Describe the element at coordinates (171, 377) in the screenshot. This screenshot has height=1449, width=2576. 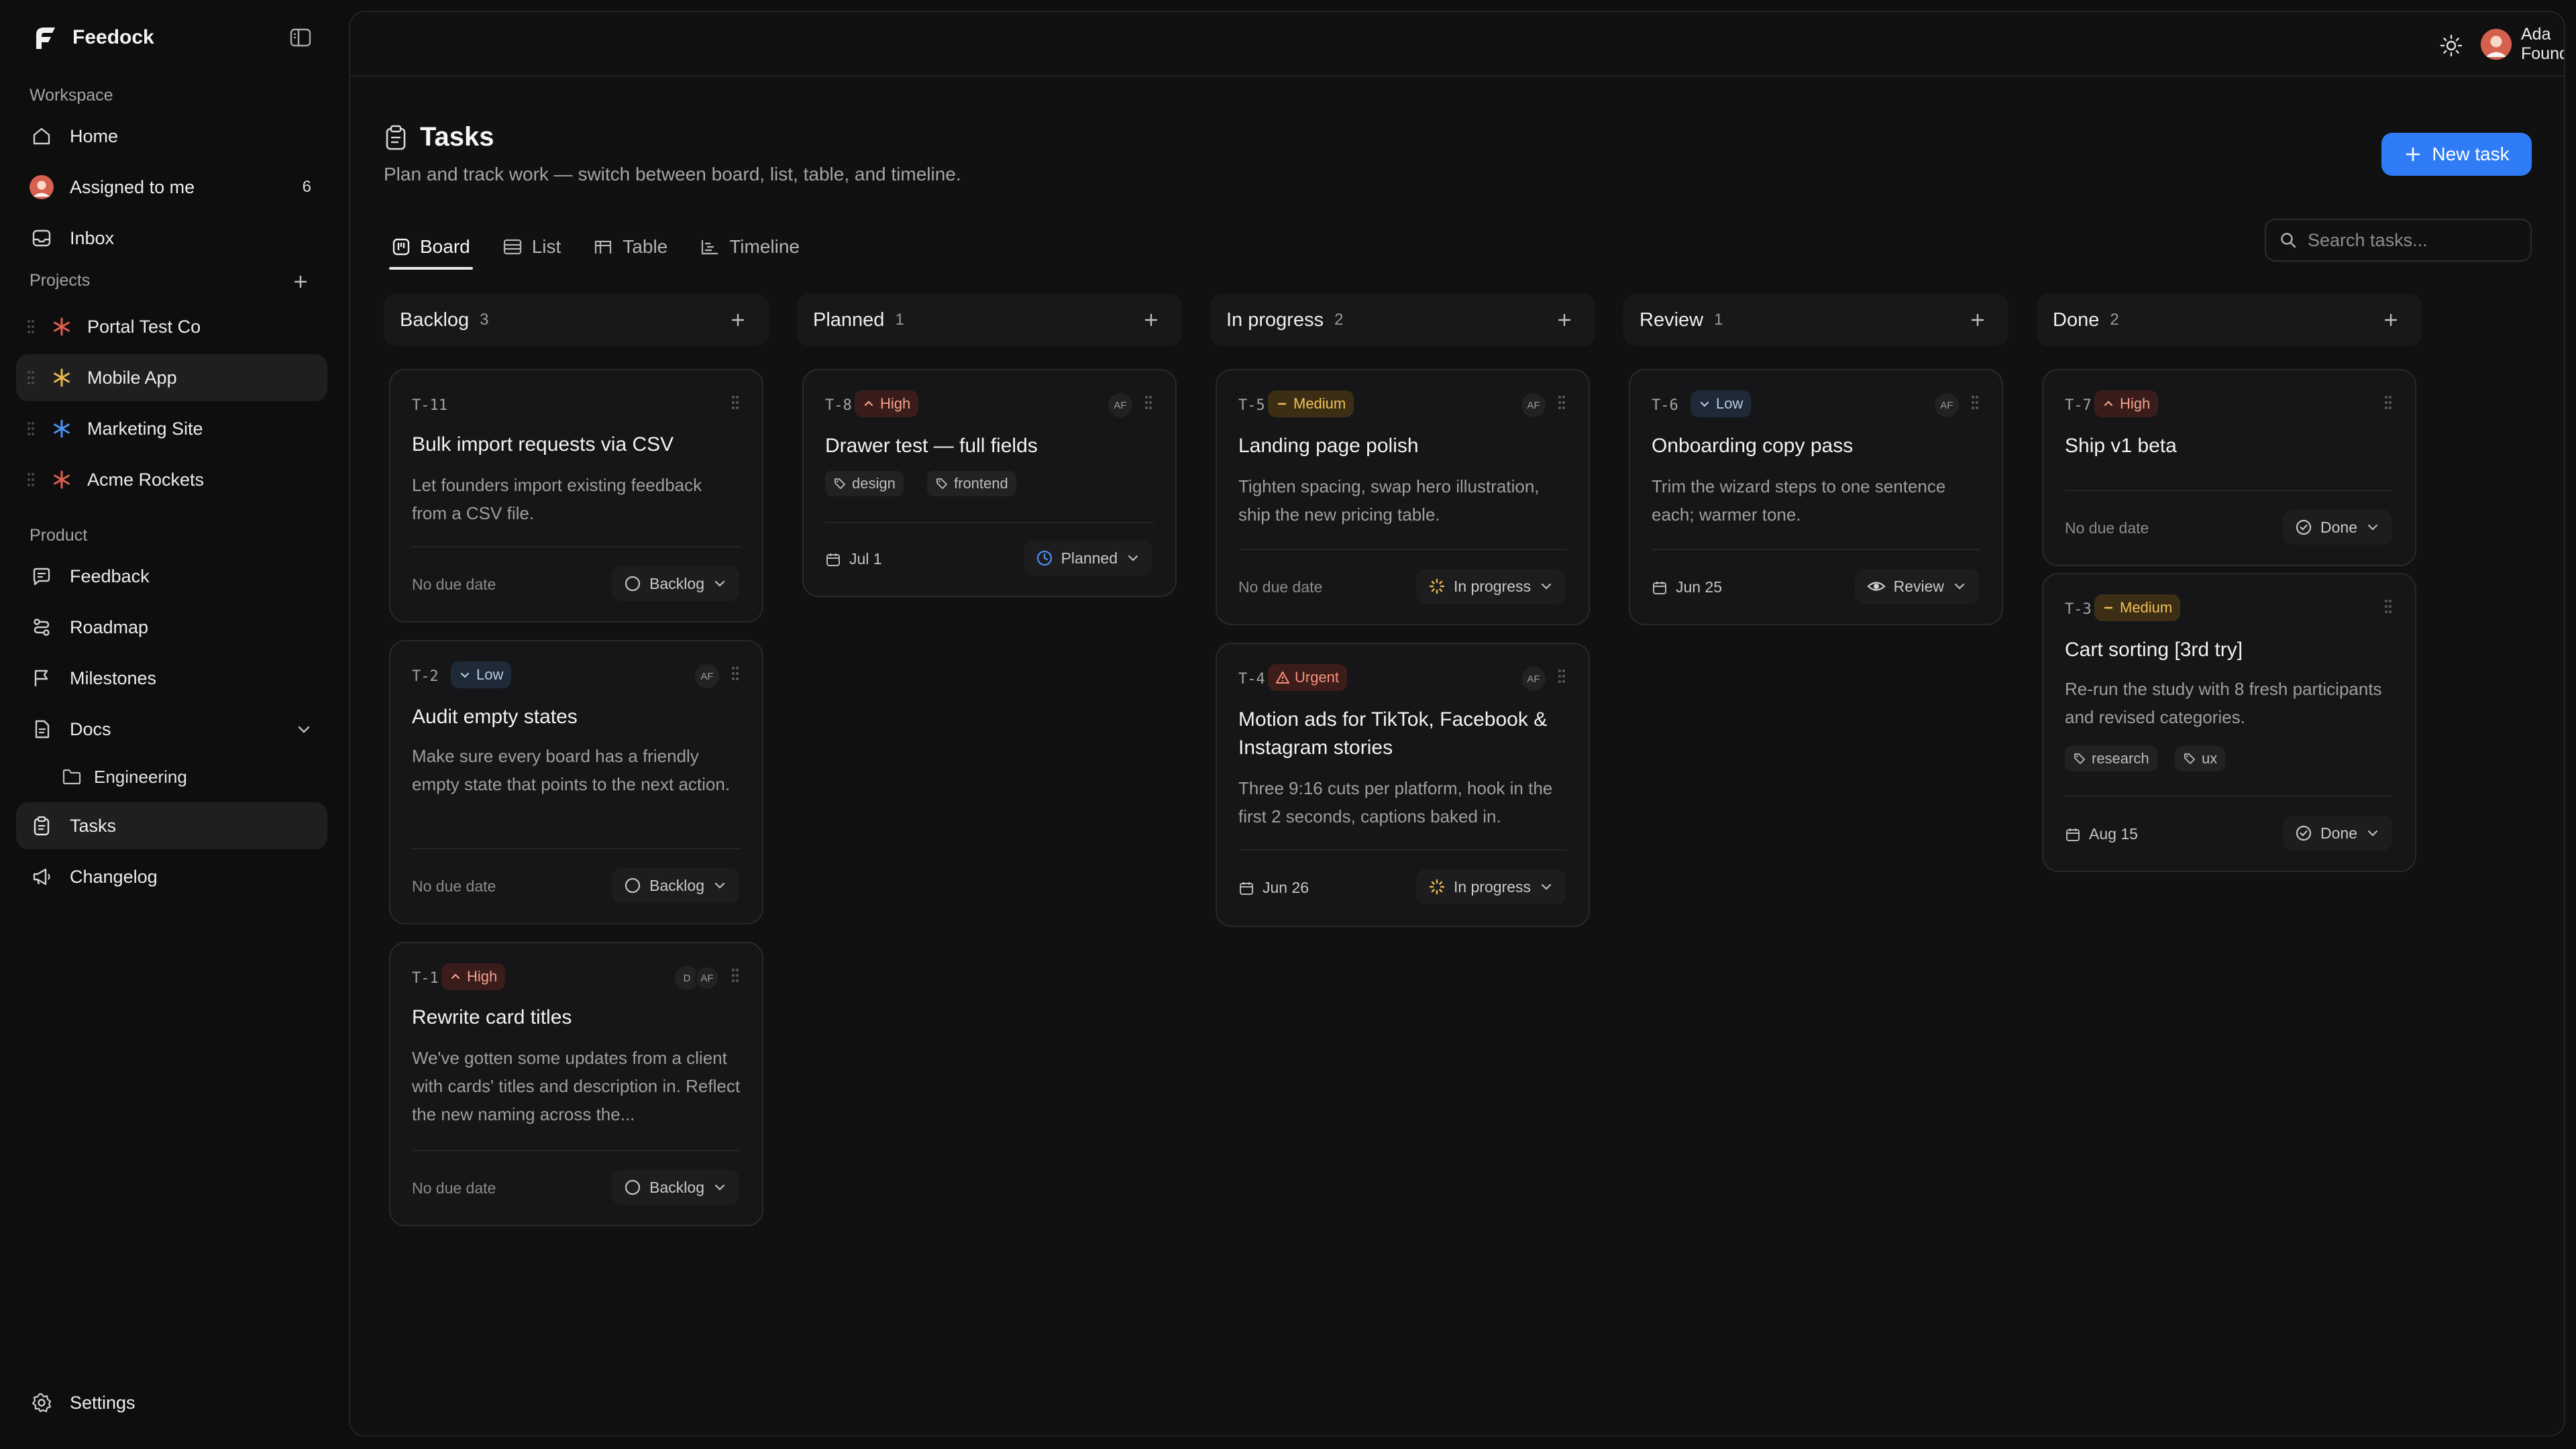
I see `sidebar-project-mobile-app: Mobile App` at that location.